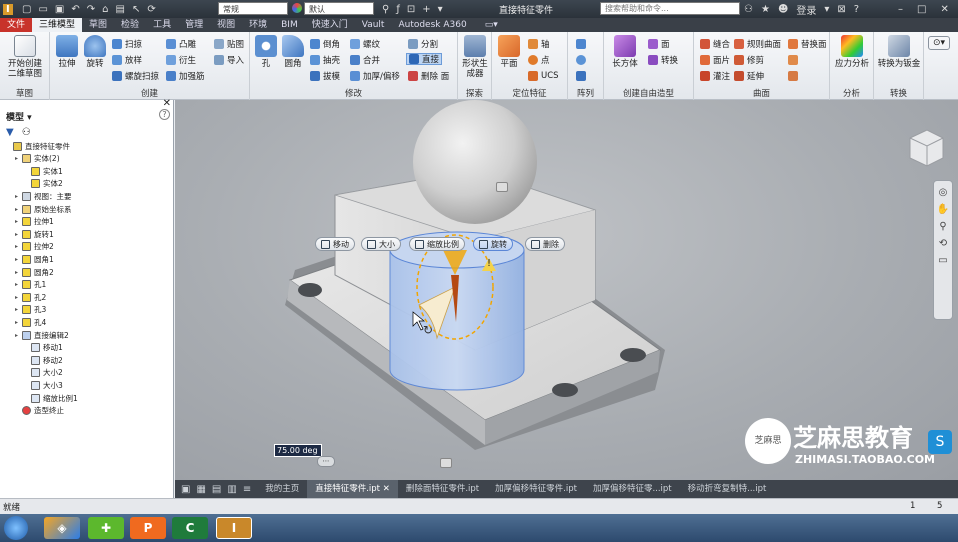 Image resolution: width=958 pixels, height=542 pixels. I want to click on fit-mesh-button, so click(794, 76).